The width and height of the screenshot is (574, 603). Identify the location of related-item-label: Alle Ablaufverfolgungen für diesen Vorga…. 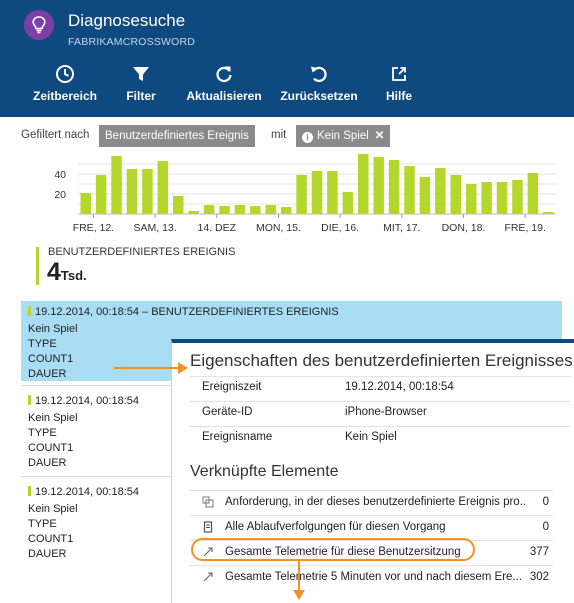
(335, 527).